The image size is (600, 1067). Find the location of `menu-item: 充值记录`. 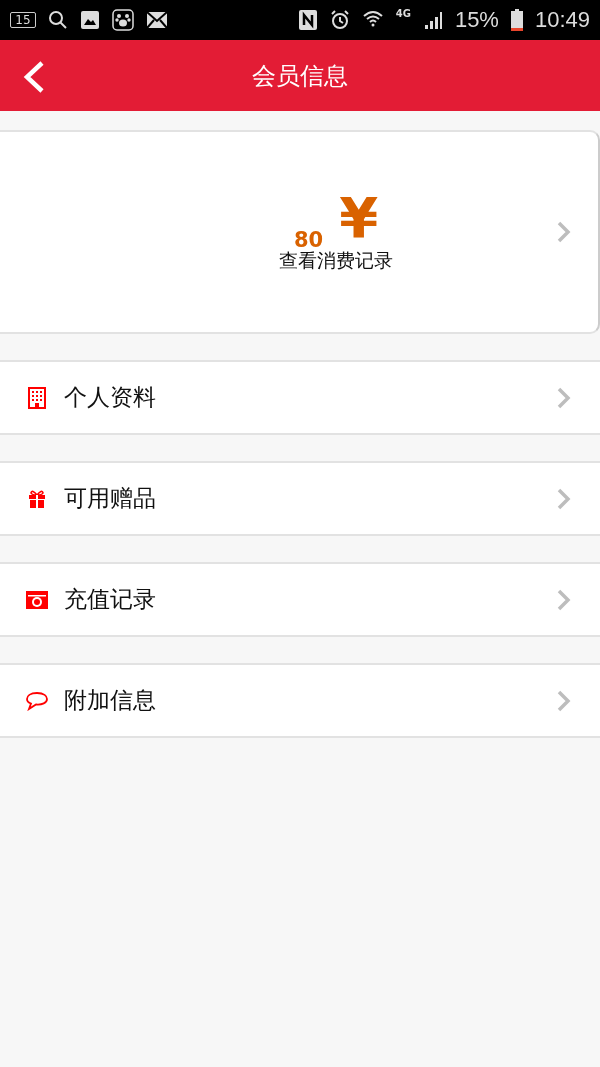

menu-item: 充值记录 is located at coordinates (300, 599).